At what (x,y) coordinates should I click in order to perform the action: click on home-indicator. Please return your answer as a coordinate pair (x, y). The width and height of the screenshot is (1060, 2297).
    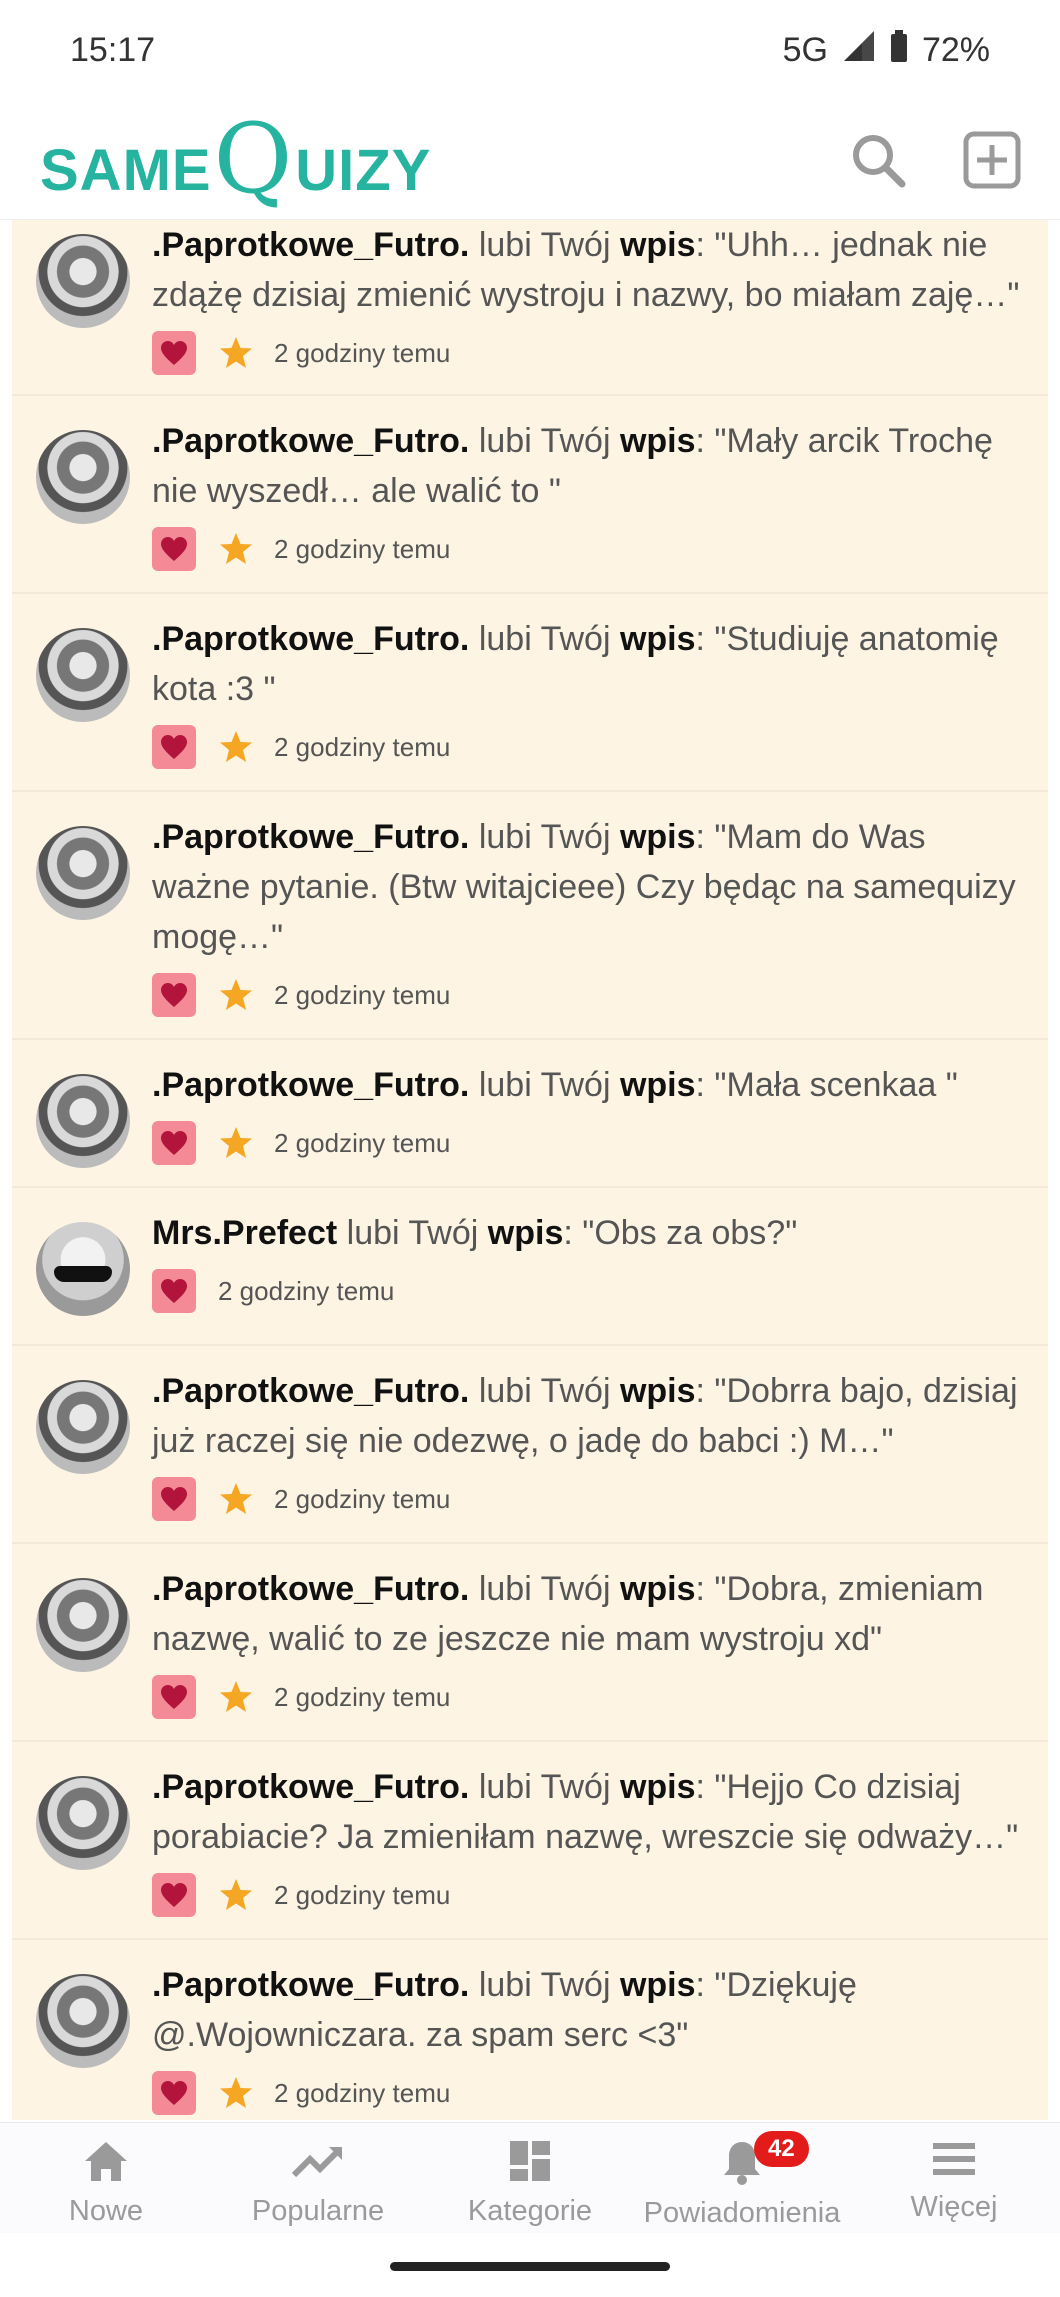
    Looking at the image, I should click on (530, 2266).